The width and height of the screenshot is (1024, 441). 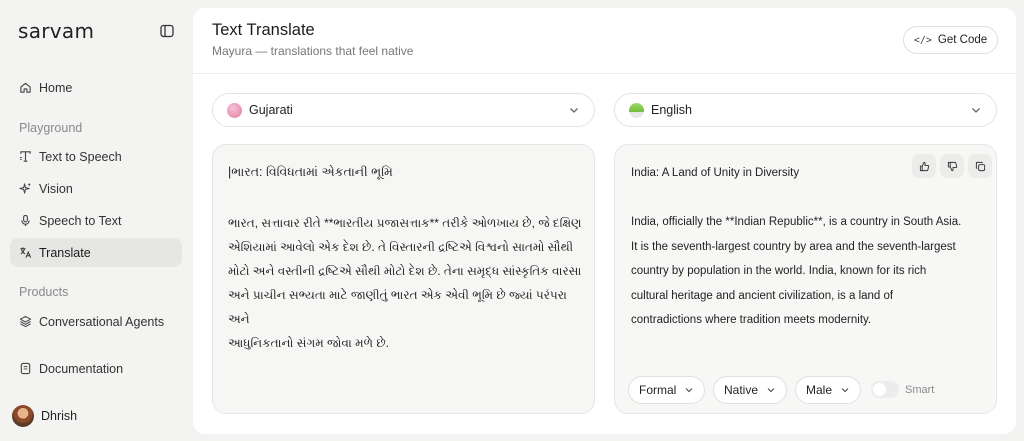 I want to click on user-profile: Dhrish, so click(x=44, y=416).